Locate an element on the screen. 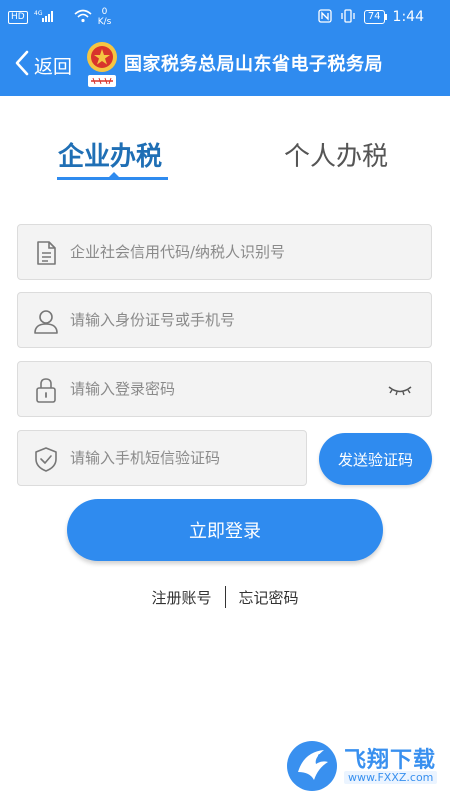 This screenshot has height=800, width=450. password-field is located at coordinates (224, 389).